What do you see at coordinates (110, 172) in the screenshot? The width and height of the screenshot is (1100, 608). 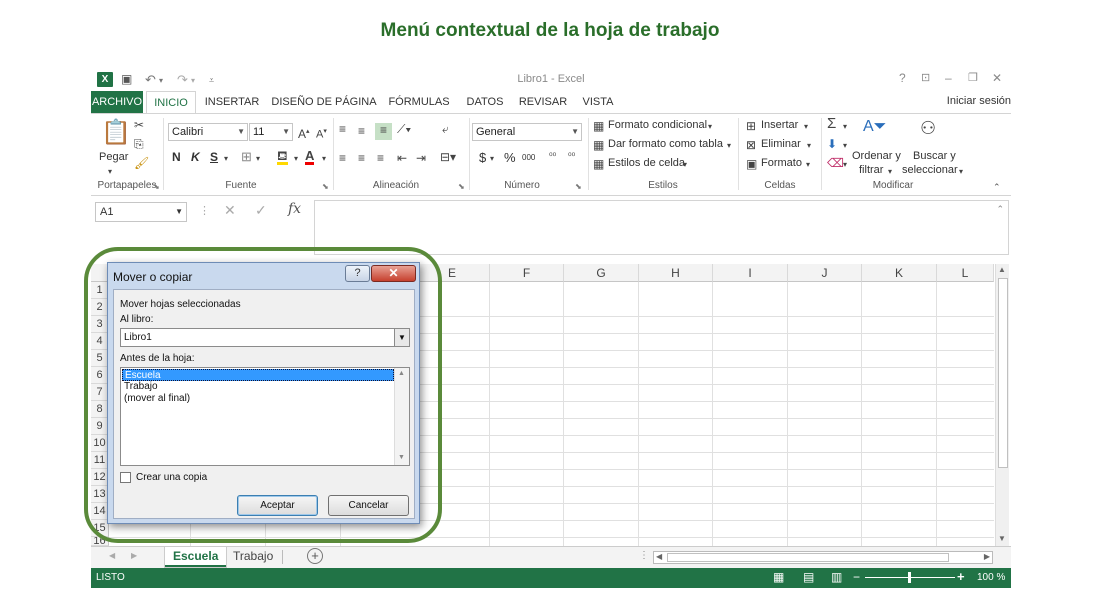 I see `paste-dropdown-icon: ▾` at bounding box center [110, 172].